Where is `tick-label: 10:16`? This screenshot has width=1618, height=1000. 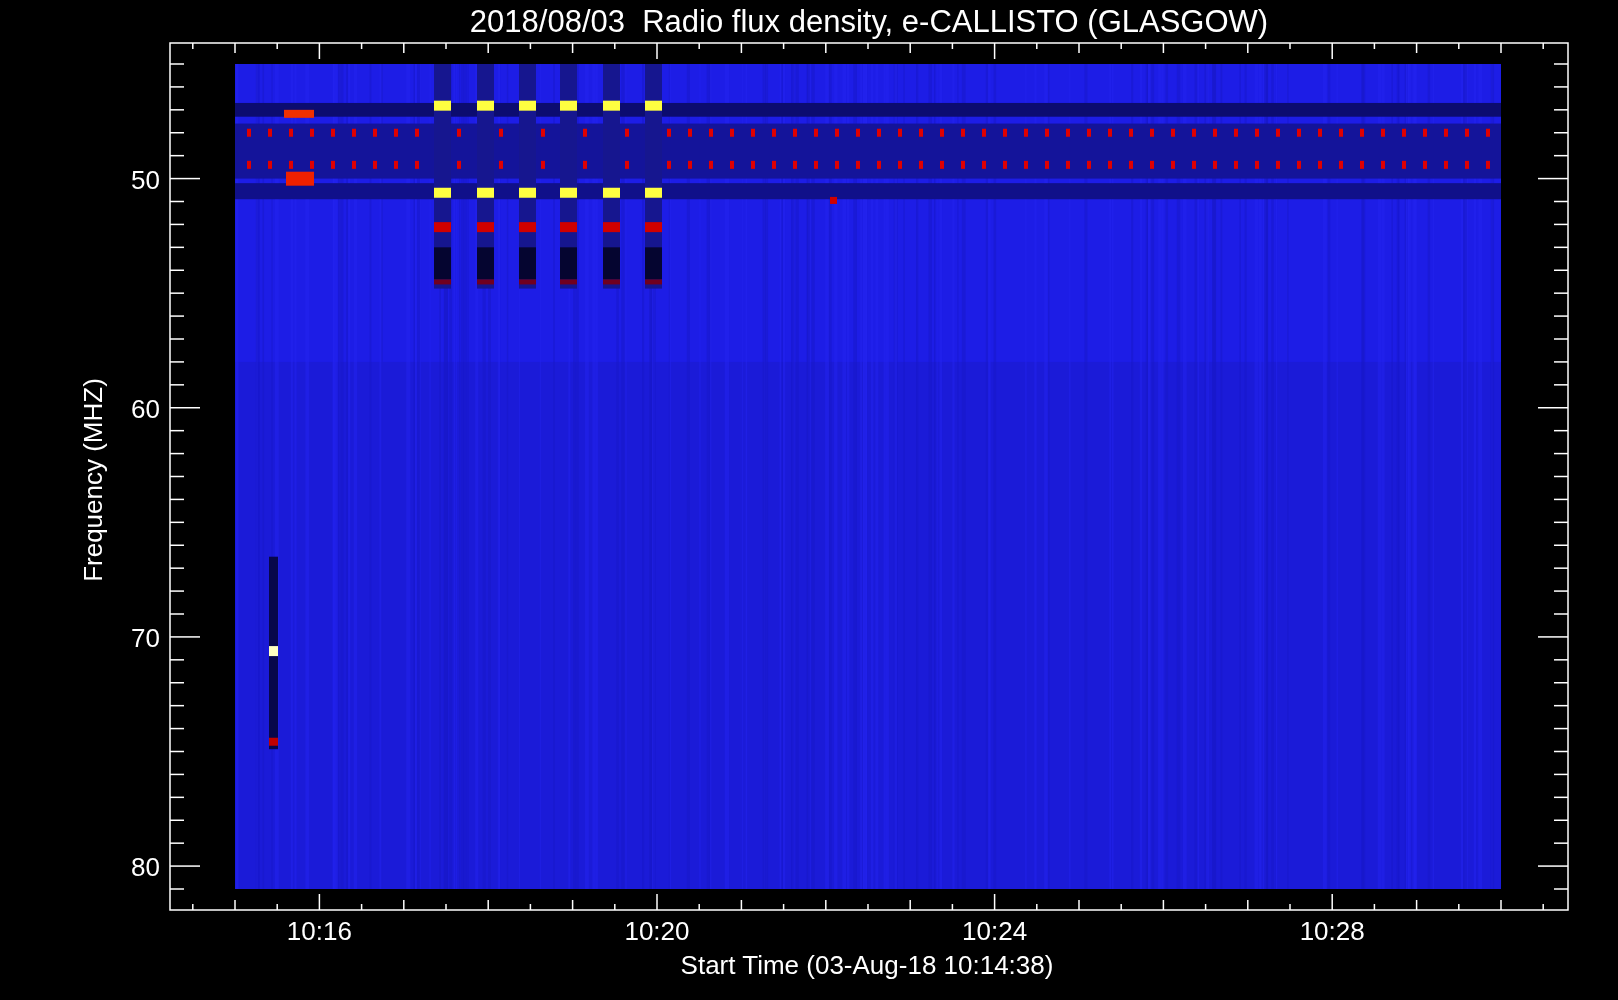 tick-label: 10:16 is located at coordinates (319, 931).